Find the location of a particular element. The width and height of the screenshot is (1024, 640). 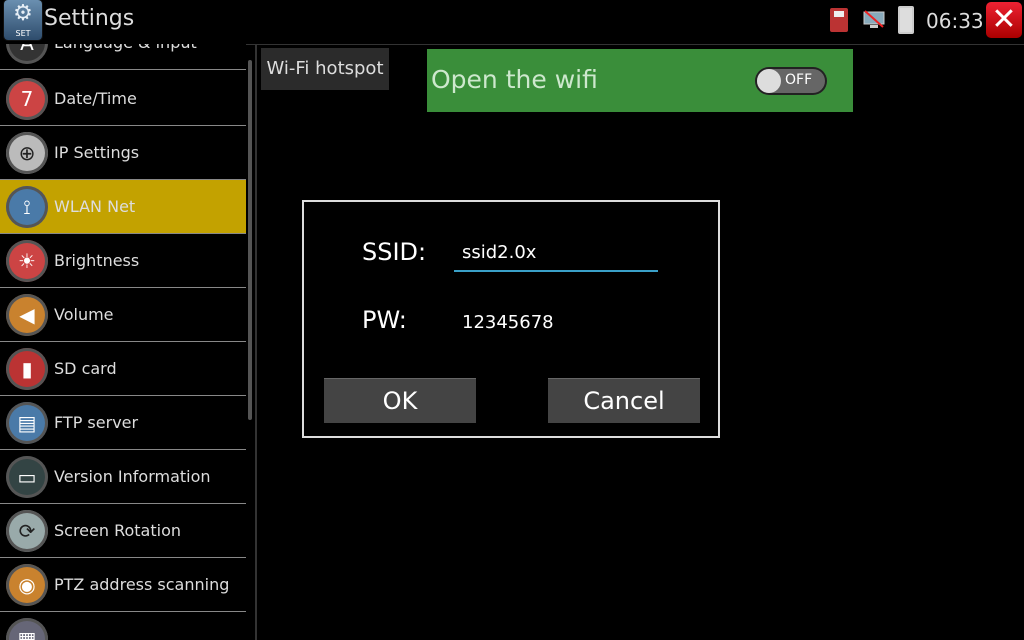

brightness-icon: ☀ is located at coordinates (27, 261).